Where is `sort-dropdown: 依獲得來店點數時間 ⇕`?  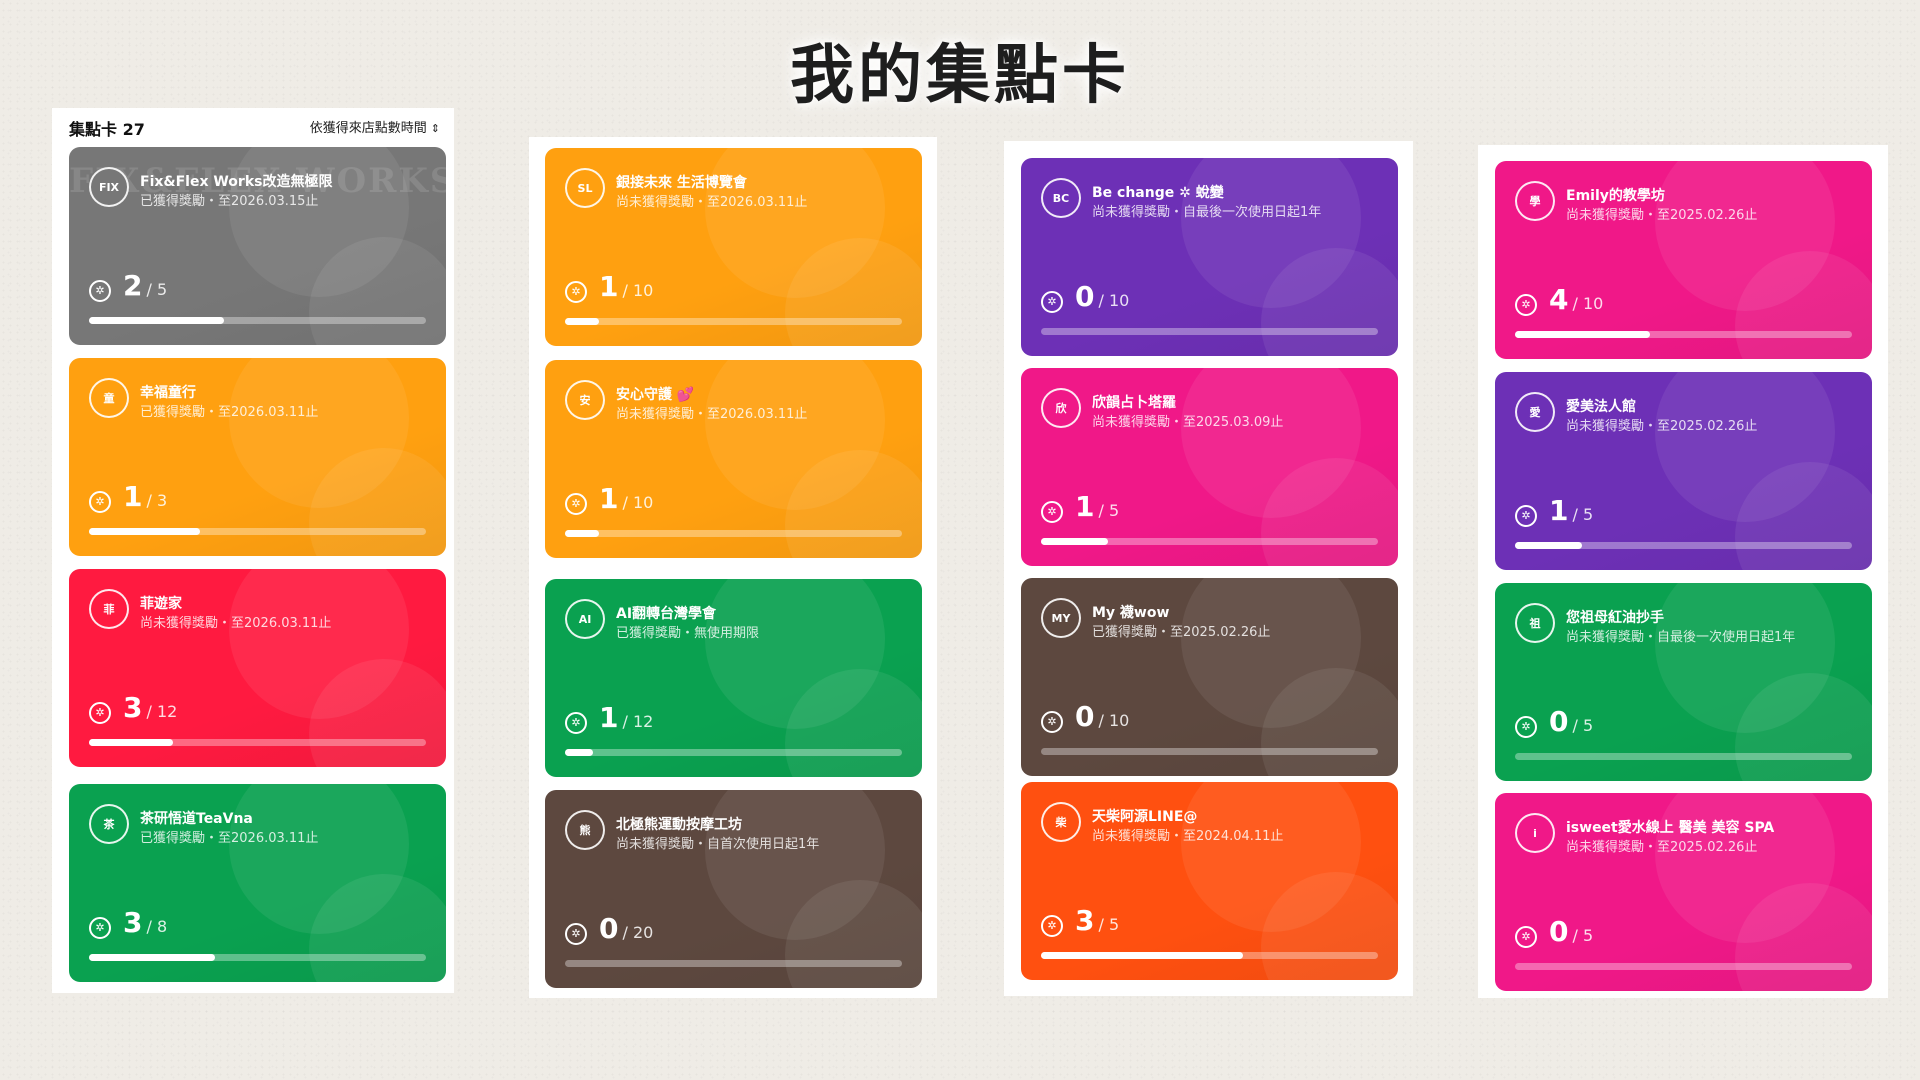
sort-dropdown: 依獲得來店點數時間 ⇕ is located at coordinates (375, 126).